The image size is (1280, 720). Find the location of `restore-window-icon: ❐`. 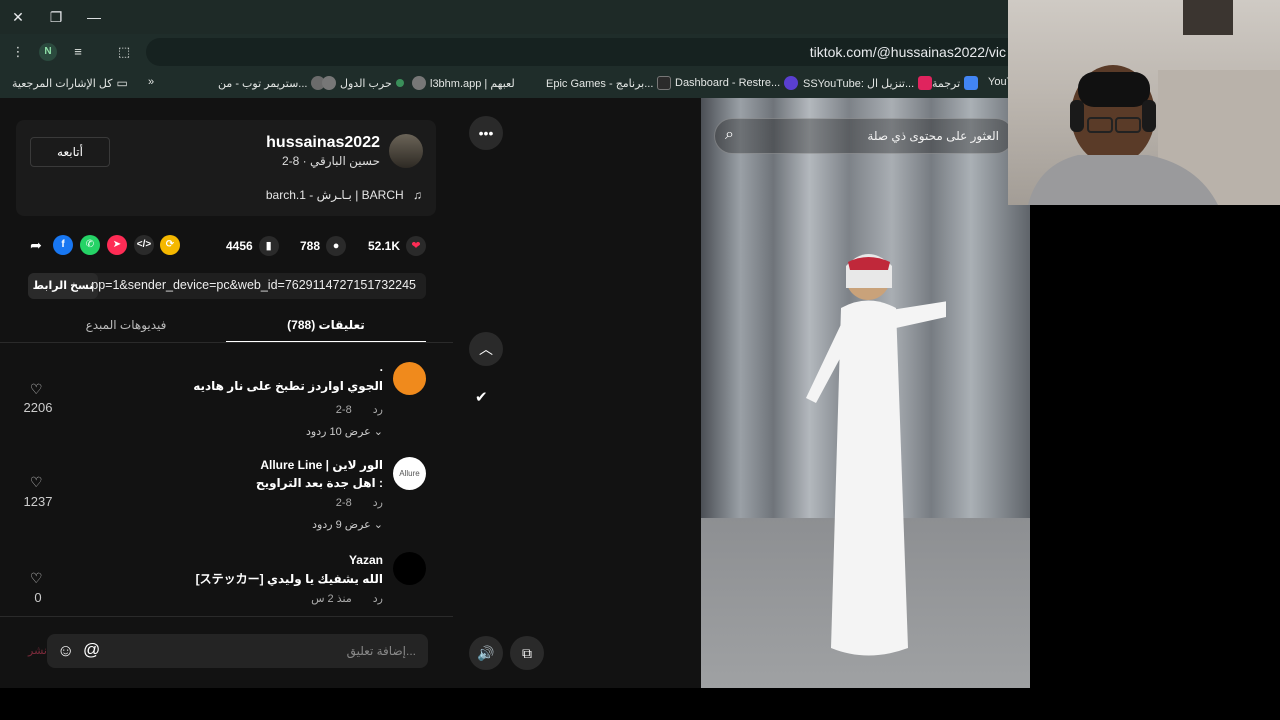

restore-window-icon: ❐ is located at coordinates (56, 17).